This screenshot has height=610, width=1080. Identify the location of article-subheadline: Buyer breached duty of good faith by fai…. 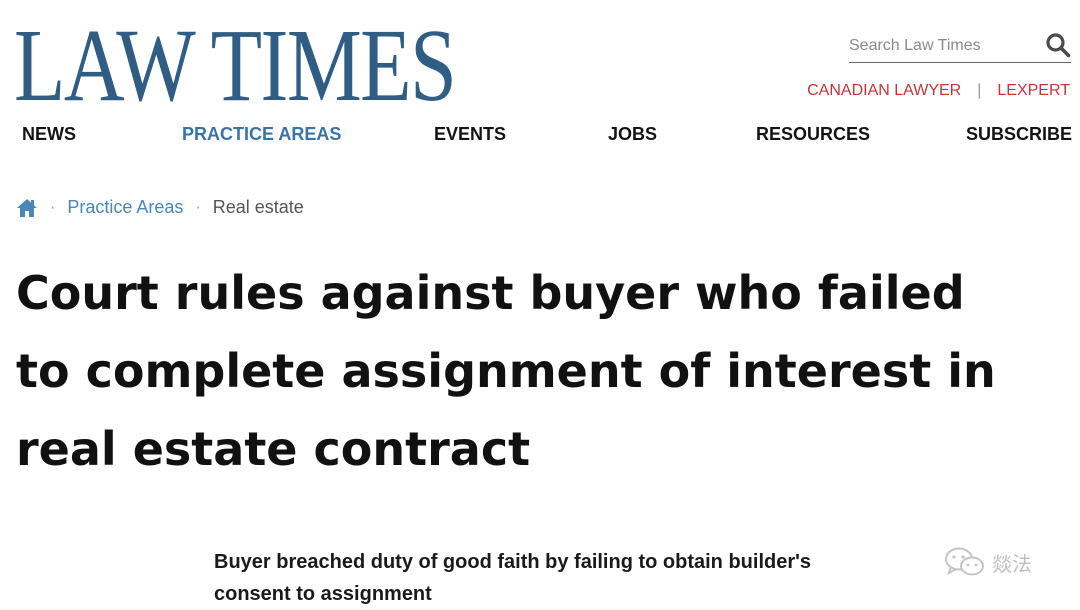
(513, 578).